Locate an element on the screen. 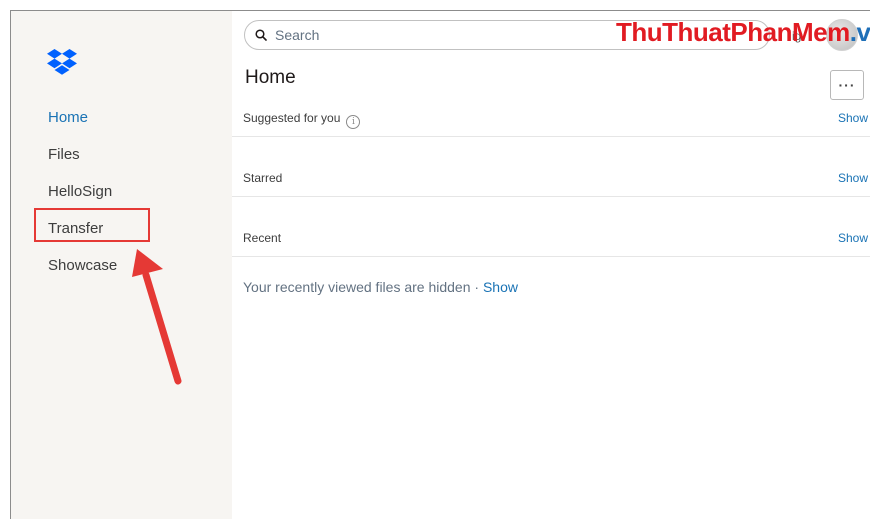  starred-show-link: Show is located at coordinates (853, 178).